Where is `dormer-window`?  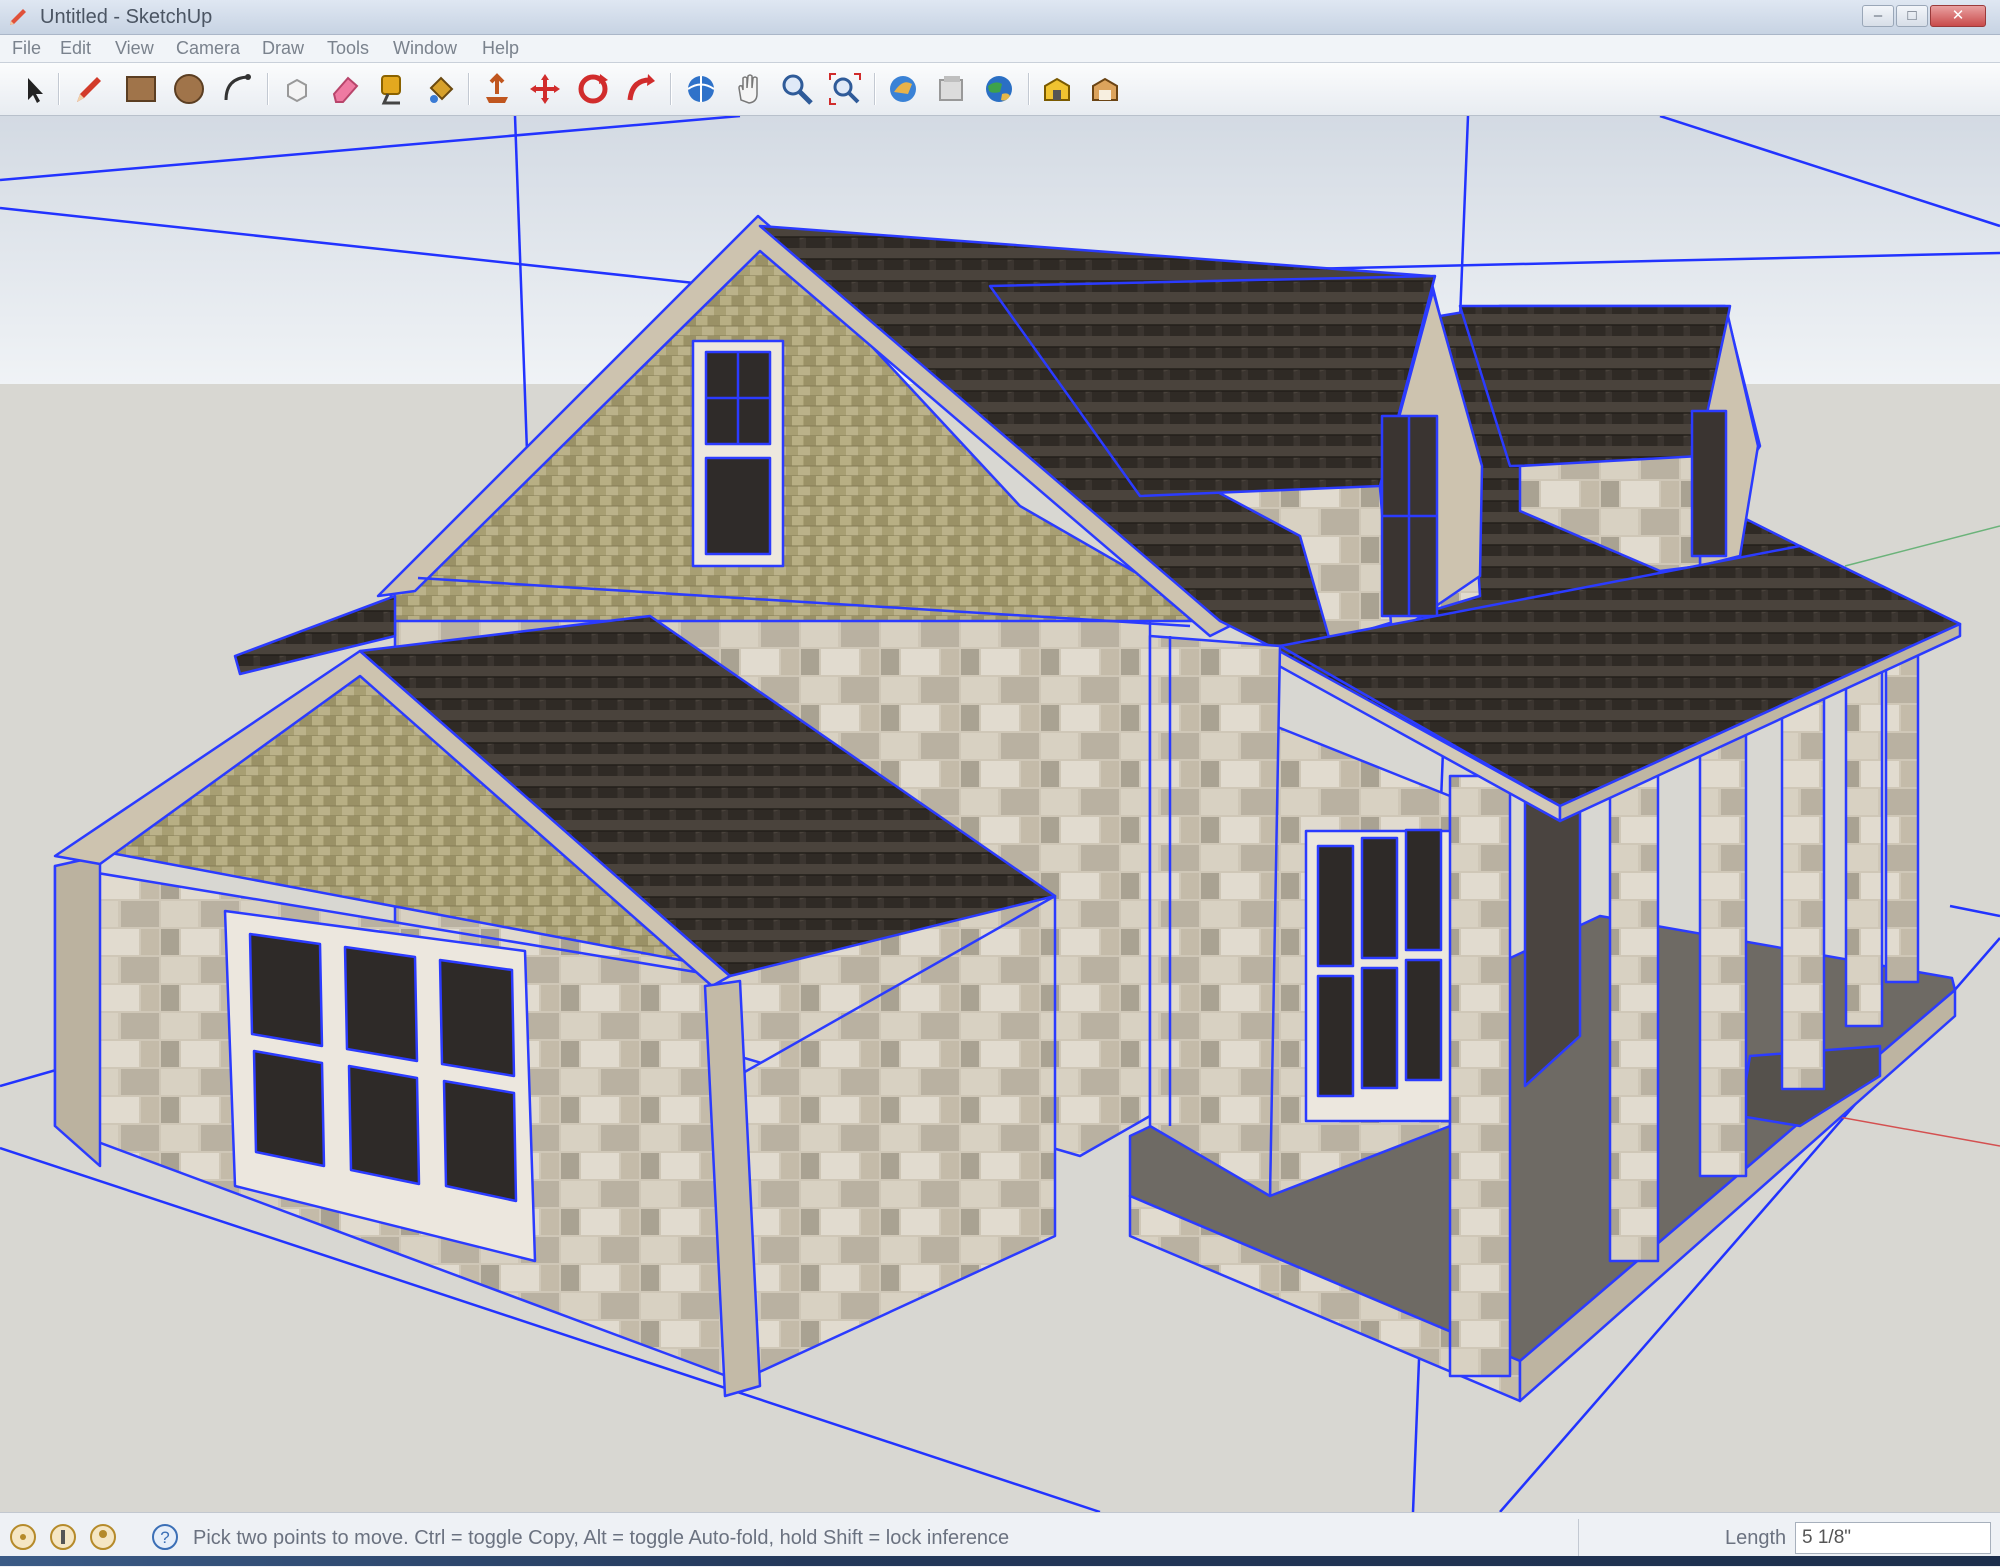
dormer-window is located at coordinates (1709, 483).